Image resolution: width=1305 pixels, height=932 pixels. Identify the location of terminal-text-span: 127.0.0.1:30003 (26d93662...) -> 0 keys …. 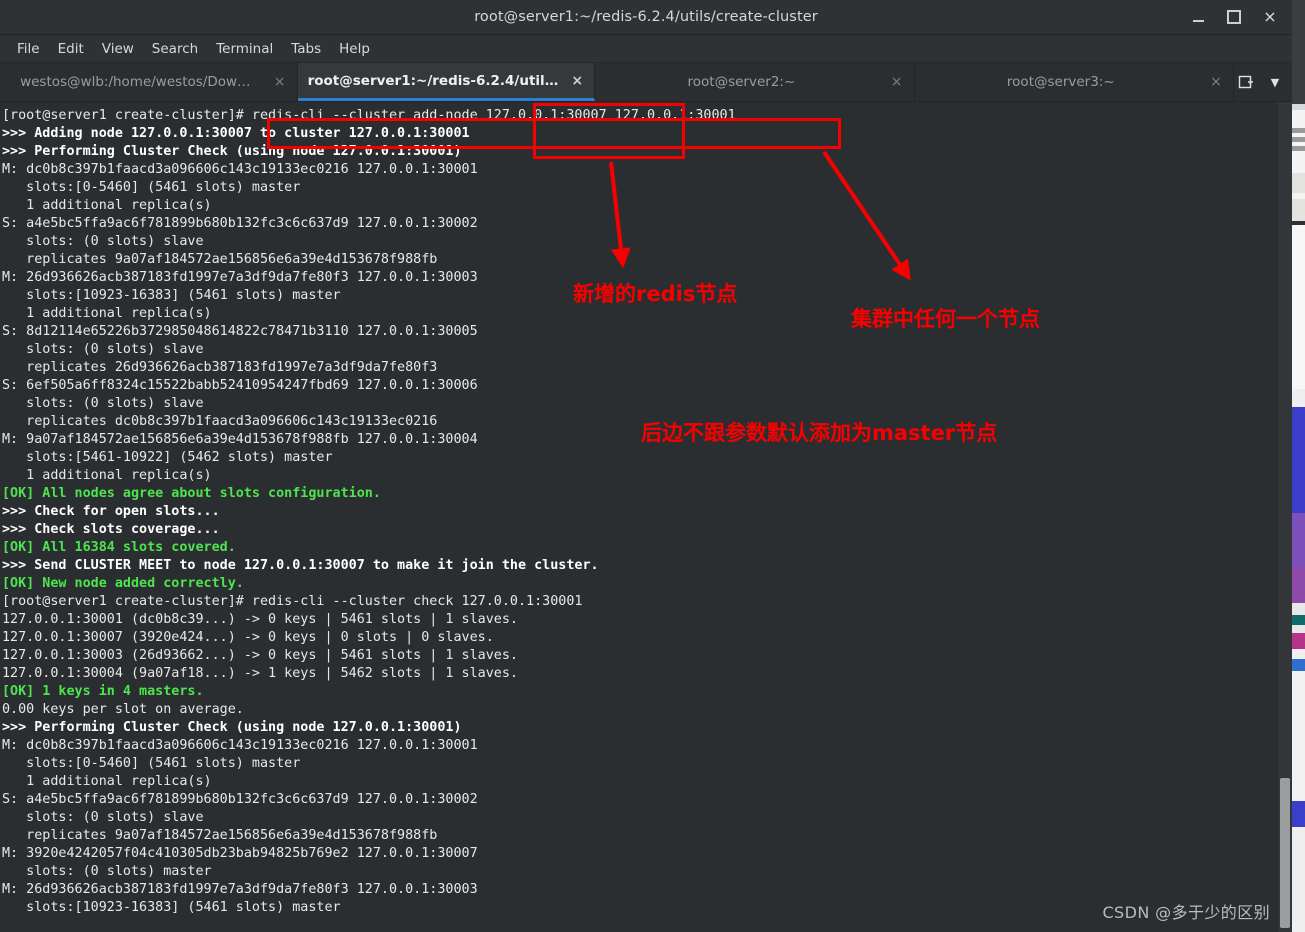
(260, 655).